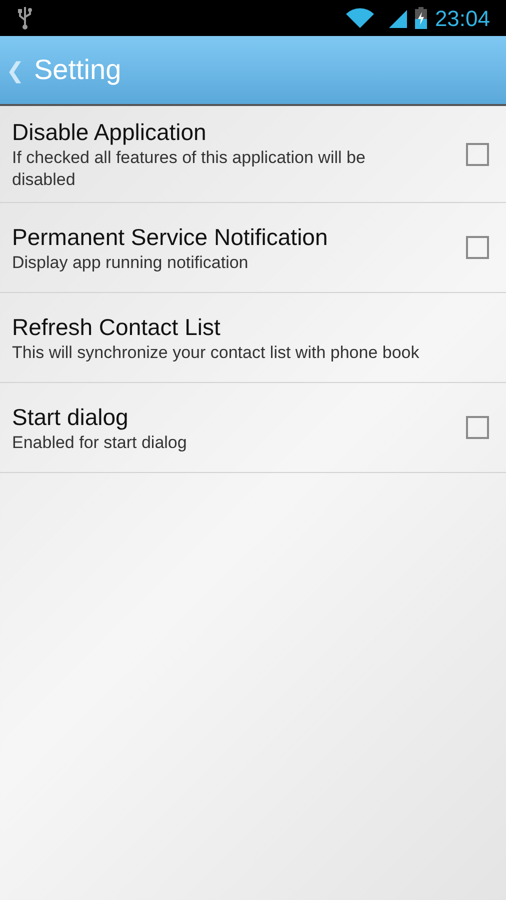  I want to click on wifi-icon, so click(359, 18).